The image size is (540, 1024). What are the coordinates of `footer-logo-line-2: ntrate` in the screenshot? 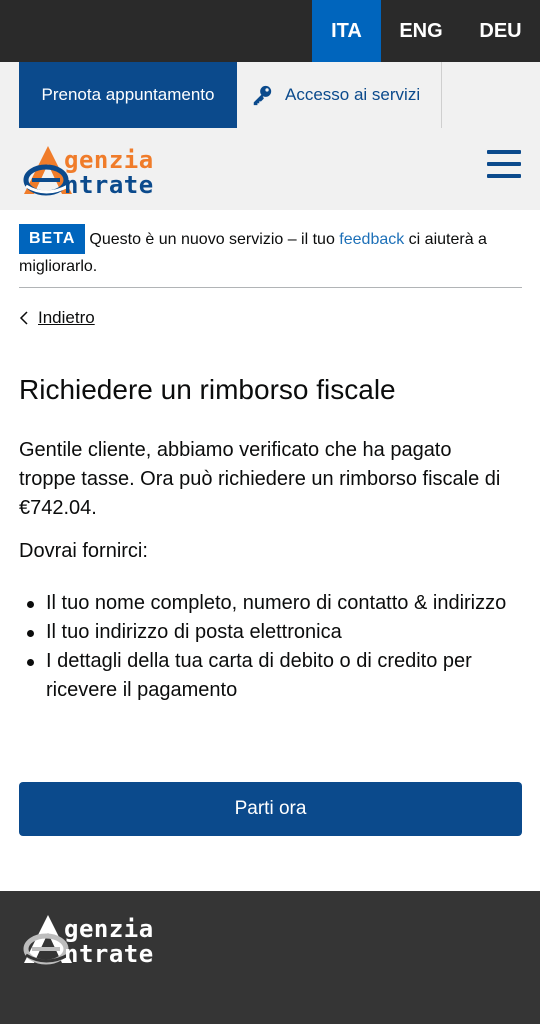 It's located at (109, 954).